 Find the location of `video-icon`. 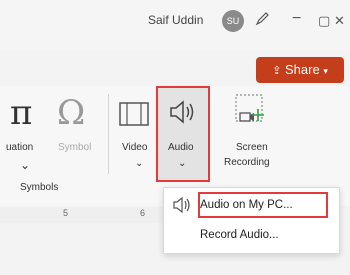

video-icon is located at coordinates (135, 114).